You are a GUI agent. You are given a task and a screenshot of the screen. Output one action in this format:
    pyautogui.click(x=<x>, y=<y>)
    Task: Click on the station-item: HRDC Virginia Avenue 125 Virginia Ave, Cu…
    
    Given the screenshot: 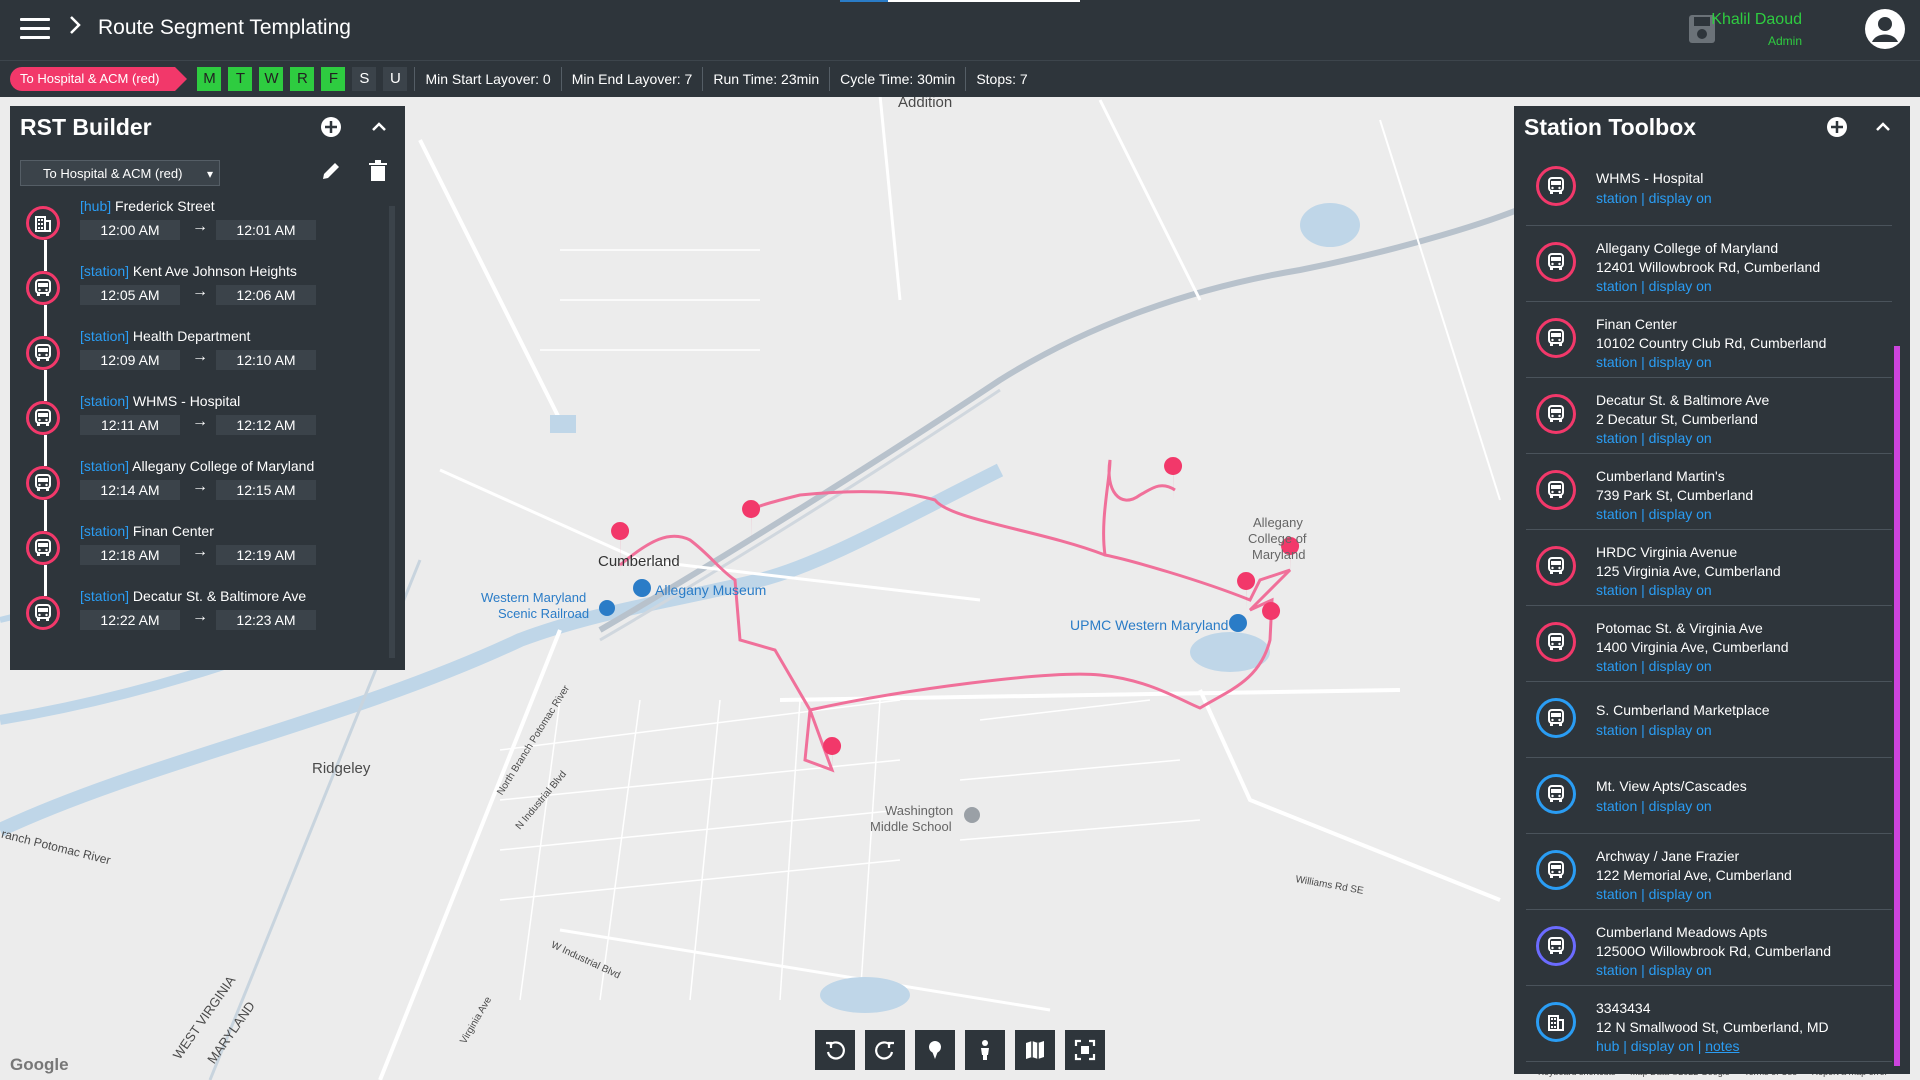 What is the action you would take?
    pyautogui.click(x=1710, y=568)
    